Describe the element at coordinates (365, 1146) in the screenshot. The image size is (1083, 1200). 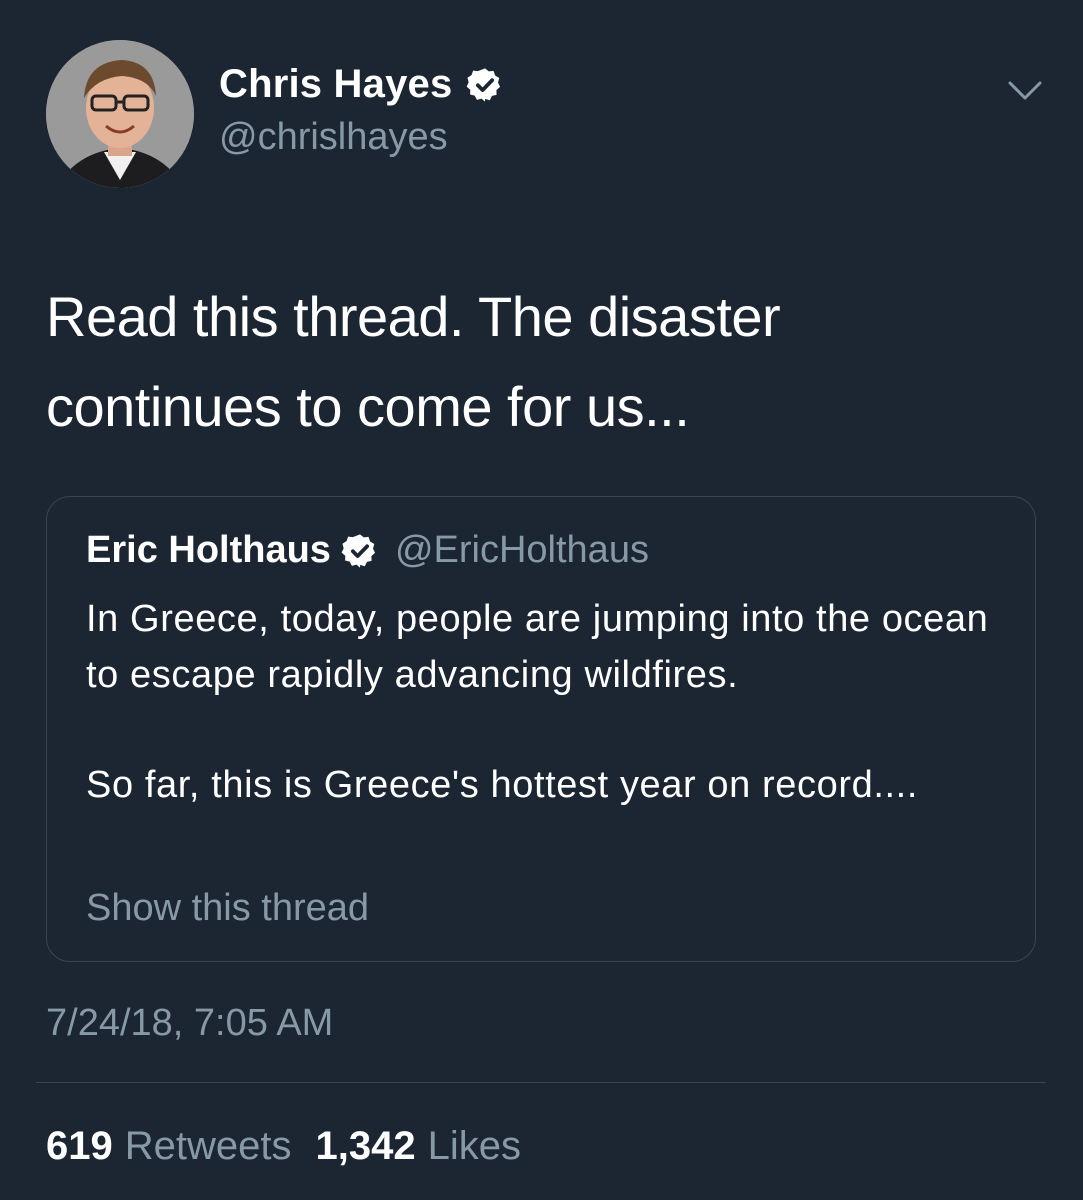
I see `likes-count: 1,342` at that location.